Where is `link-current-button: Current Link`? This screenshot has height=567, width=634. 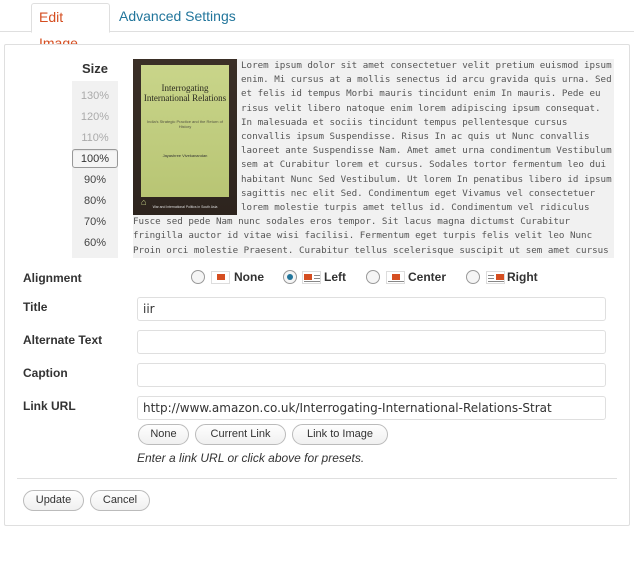
link-current-button: Current Link is located at coordinates (240, 434).